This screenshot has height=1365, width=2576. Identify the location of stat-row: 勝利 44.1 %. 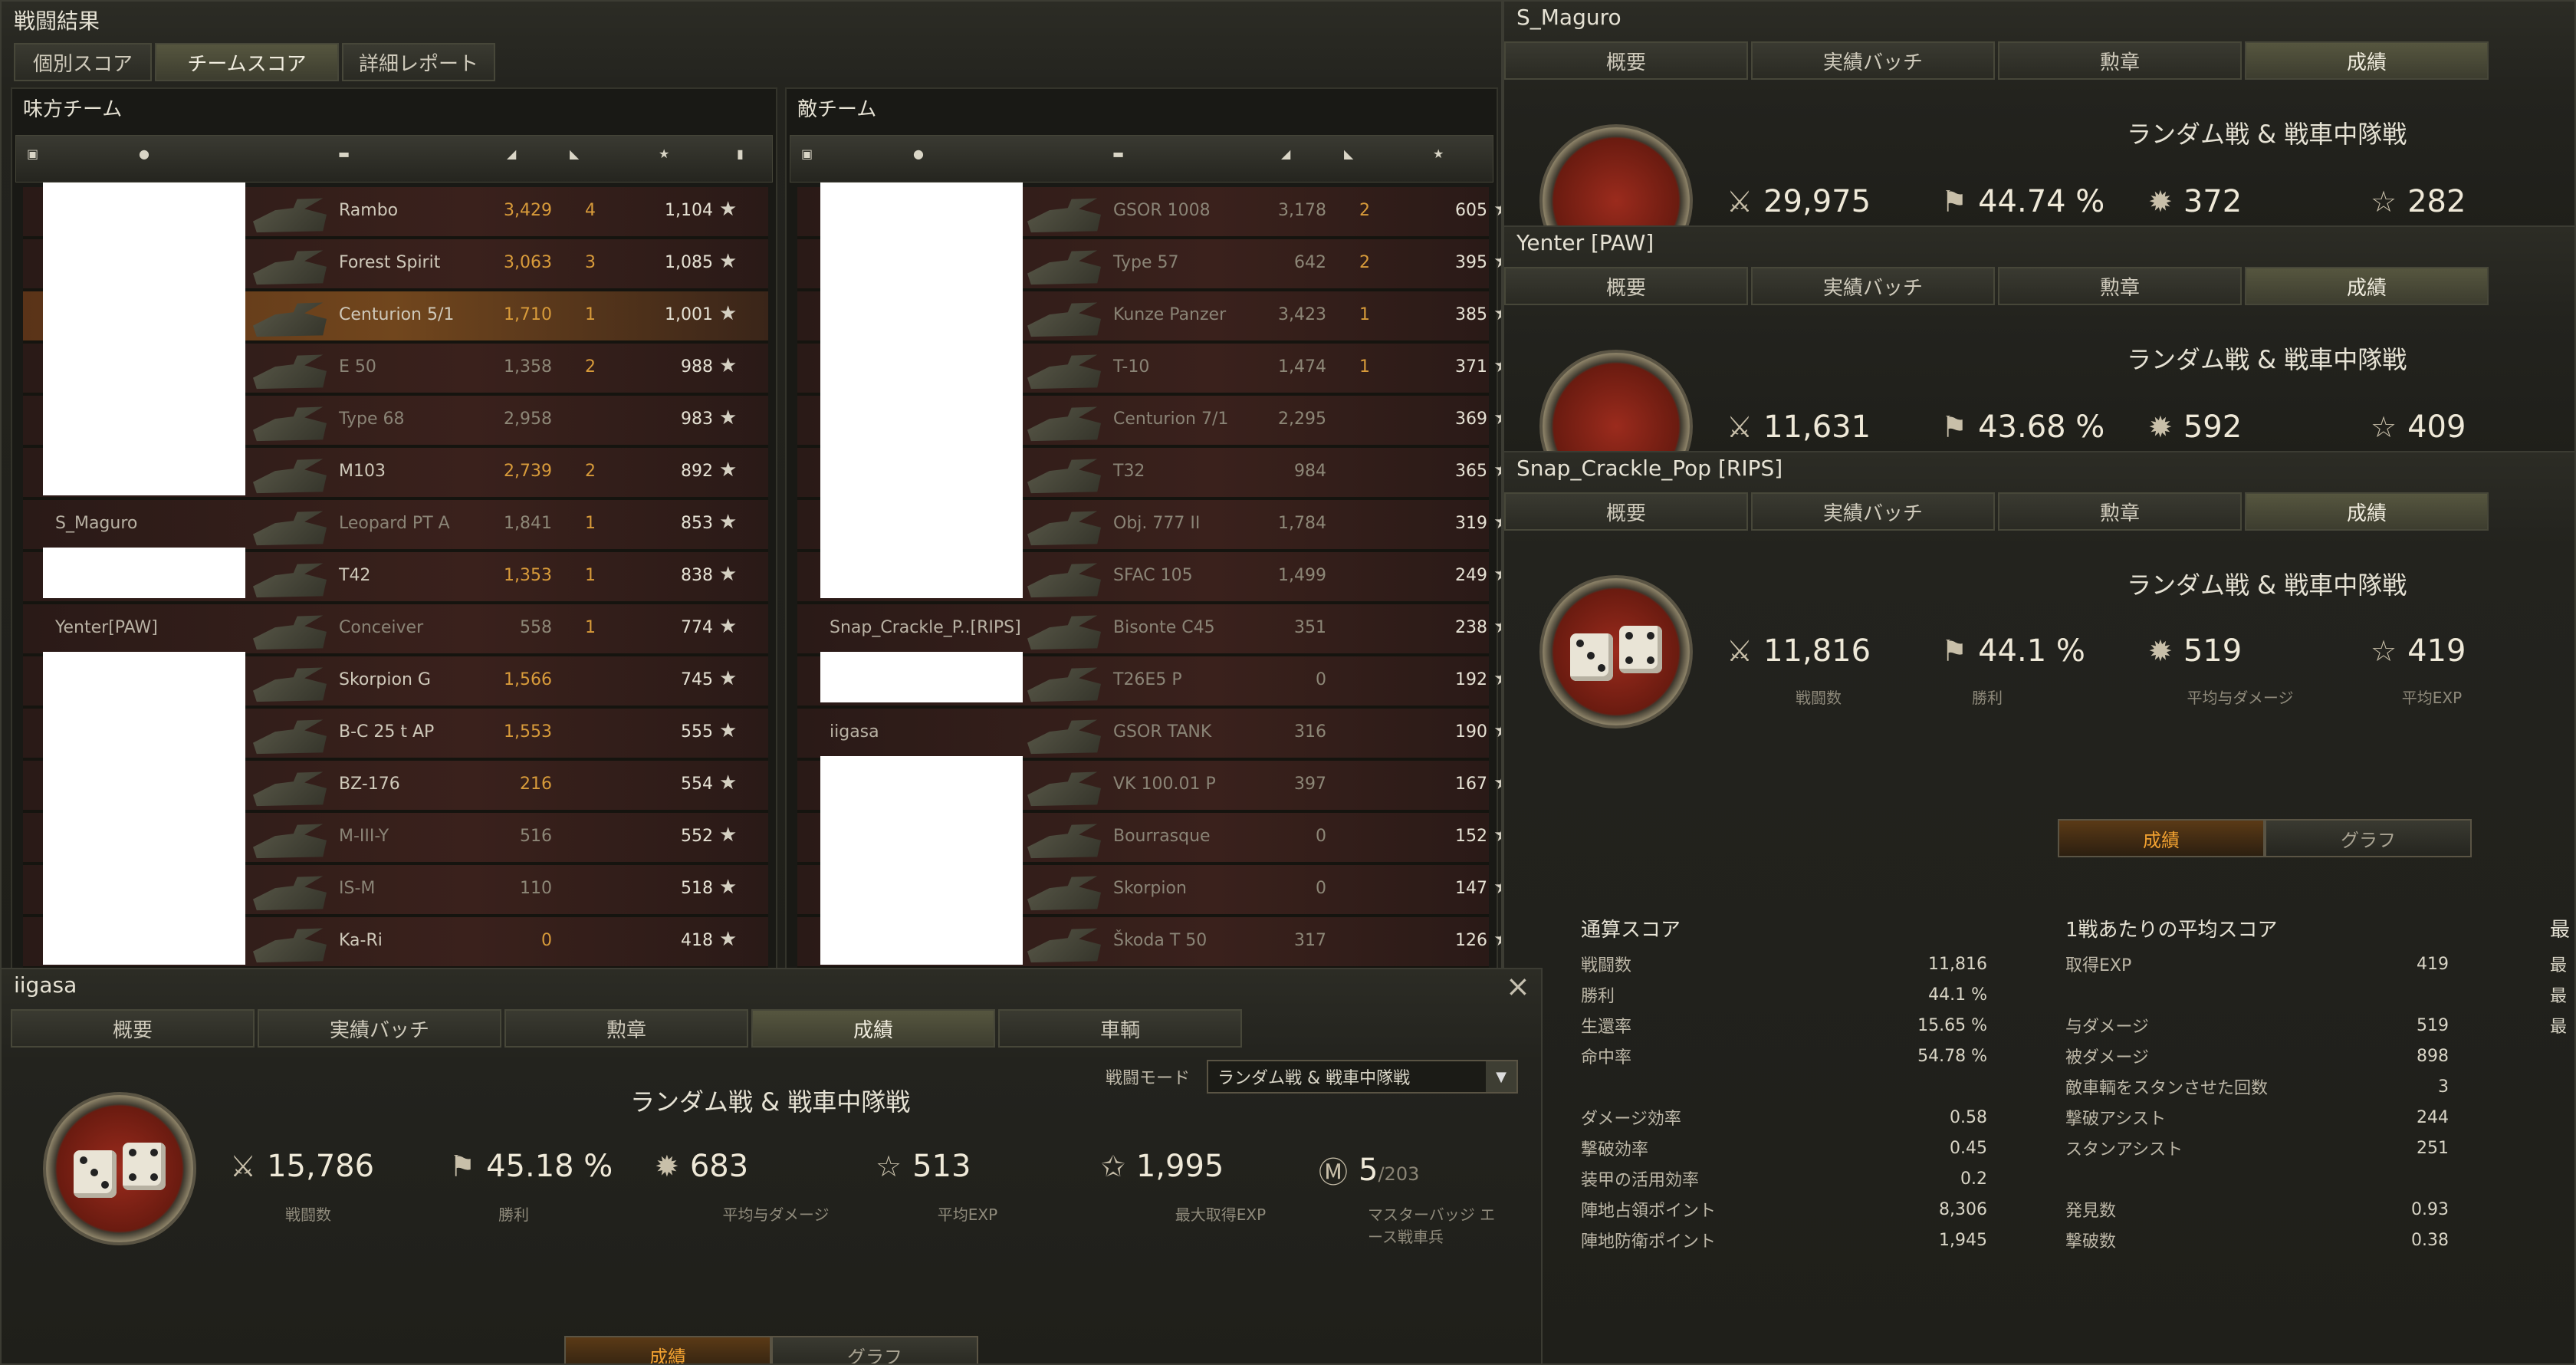
(1784, 995).